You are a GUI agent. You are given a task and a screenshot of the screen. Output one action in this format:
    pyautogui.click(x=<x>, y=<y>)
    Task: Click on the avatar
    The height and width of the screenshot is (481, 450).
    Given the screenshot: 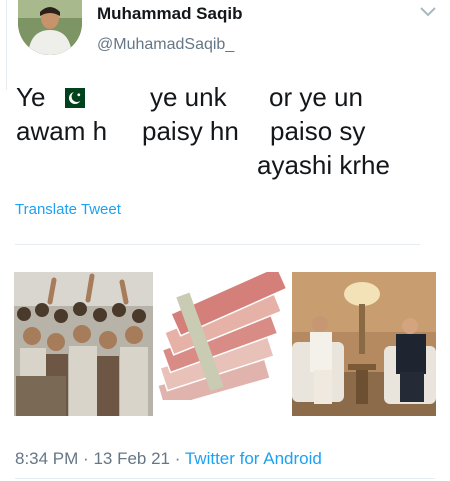 What is the action you would take?
    pyautogui.click(x=50, y=27)
    